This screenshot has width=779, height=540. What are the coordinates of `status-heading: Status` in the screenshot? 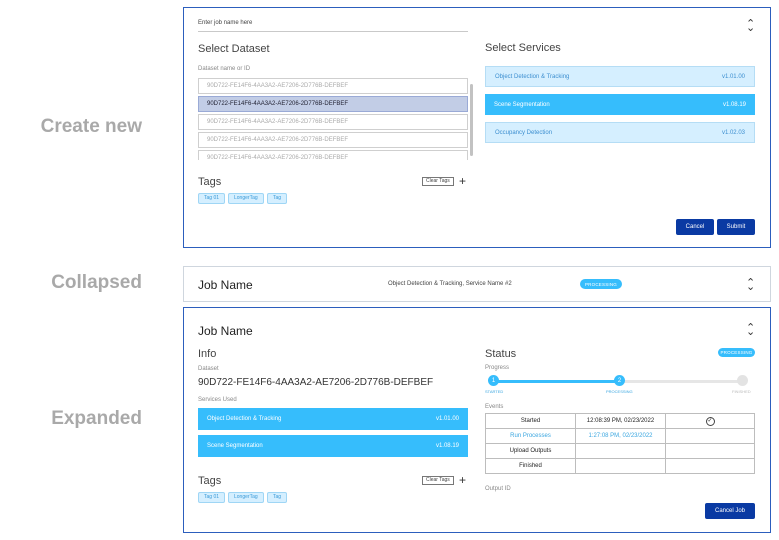 It's located at (501, 354).